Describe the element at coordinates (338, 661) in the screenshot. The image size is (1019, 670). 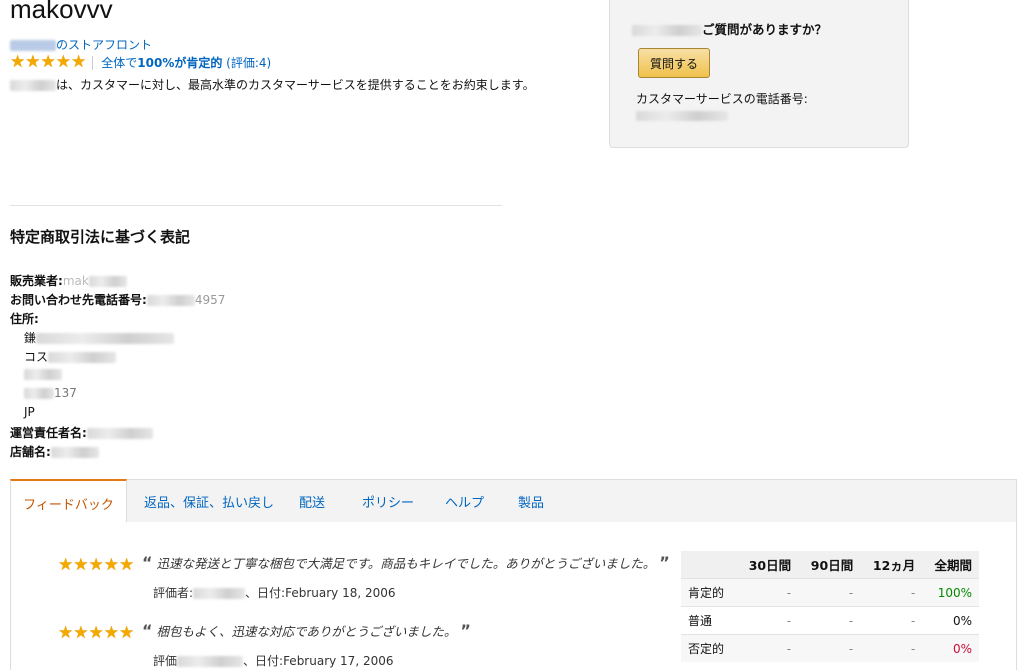
I see `feedback-date: February 17, 2006` at that location.